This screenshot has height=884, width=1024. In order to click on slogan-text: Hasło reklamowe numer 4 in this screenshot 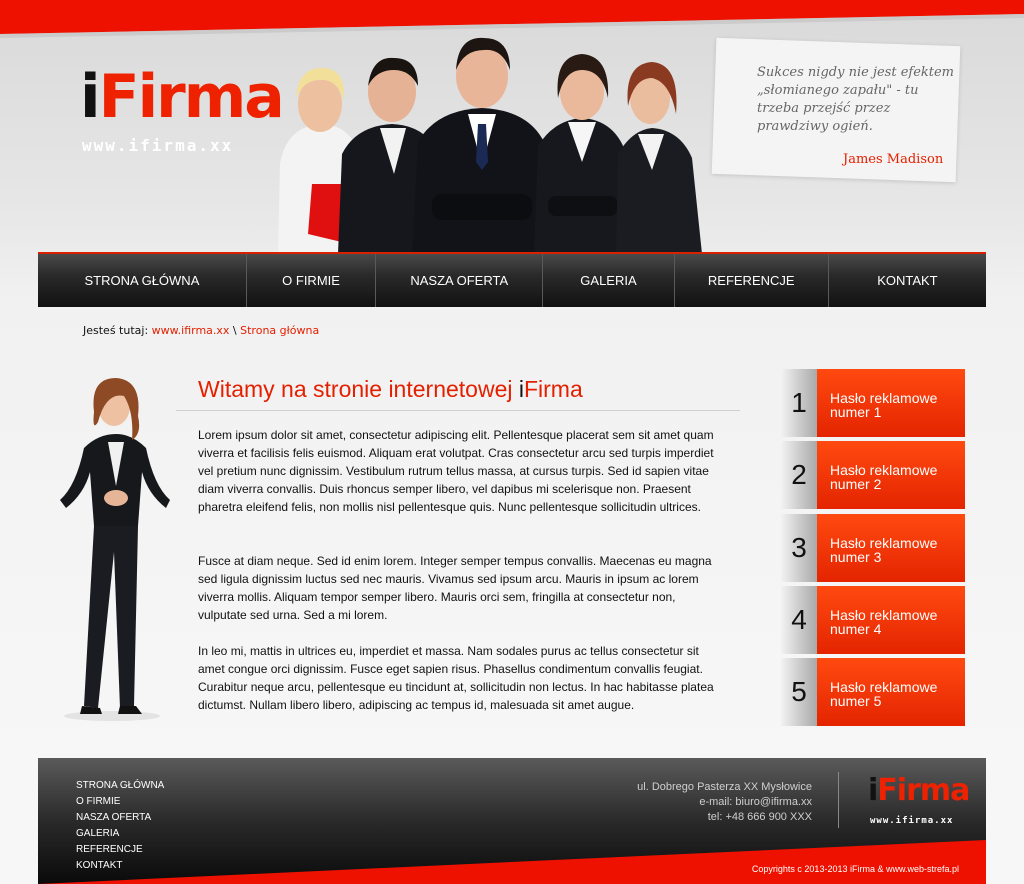, I will do `click(891, 620)`.